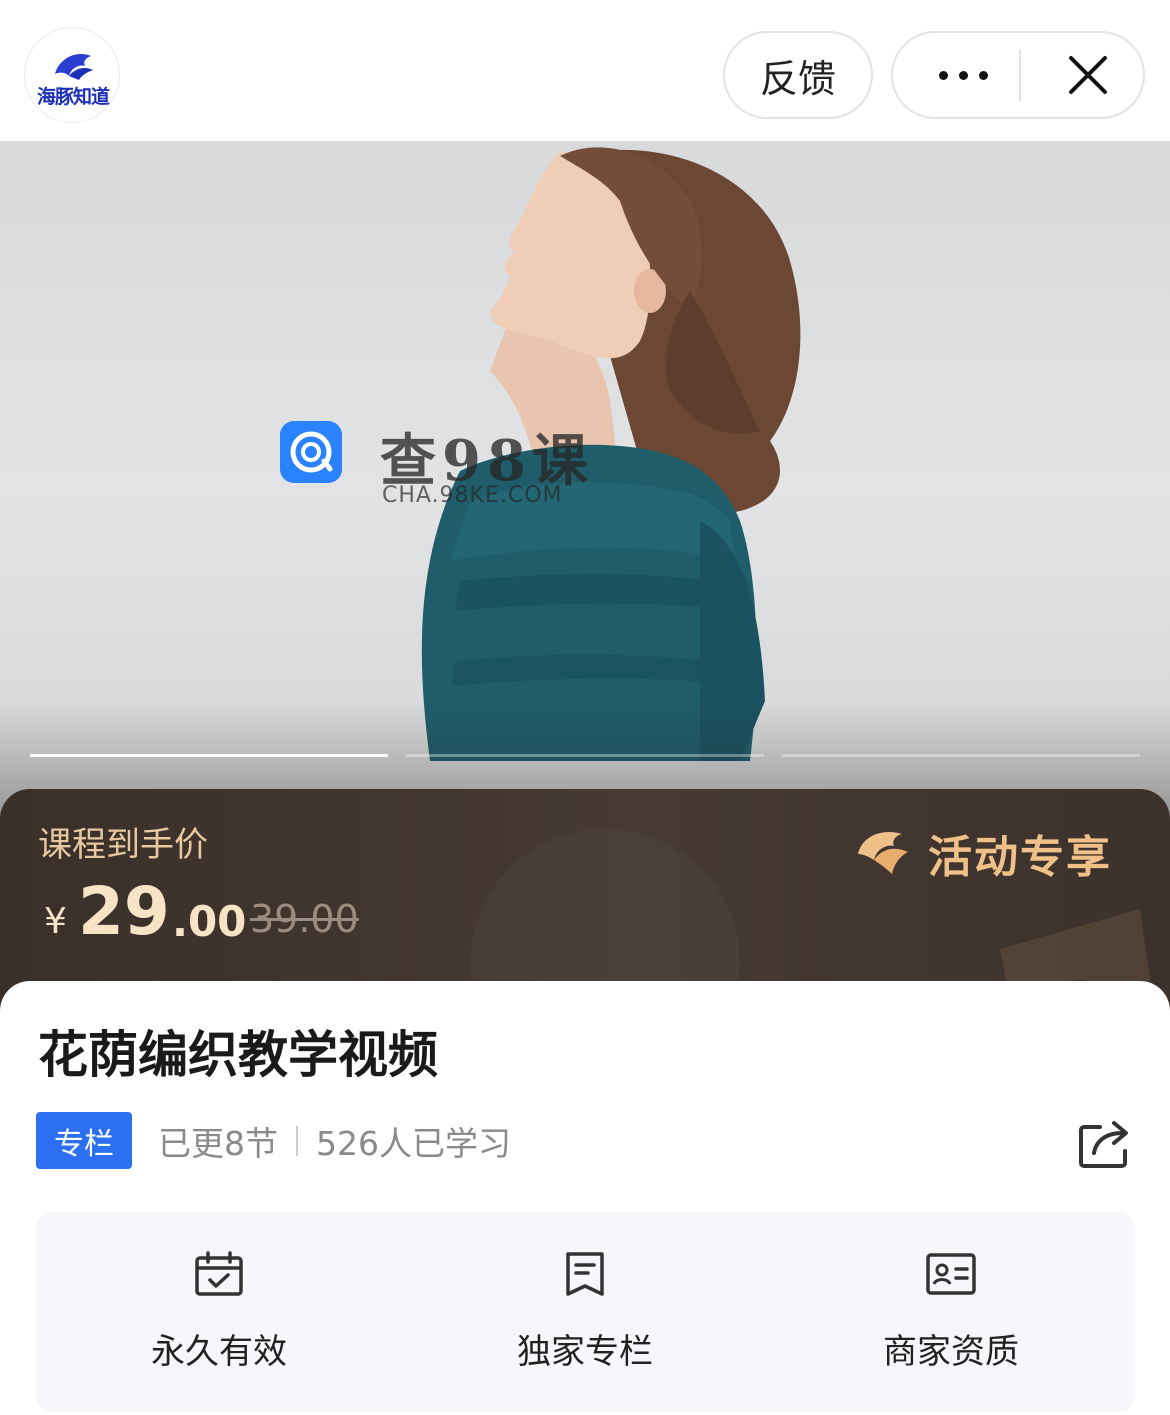  Describe the element at coordinates (124, 911) in the screenshot. I see `price-integer: 29` at that location.